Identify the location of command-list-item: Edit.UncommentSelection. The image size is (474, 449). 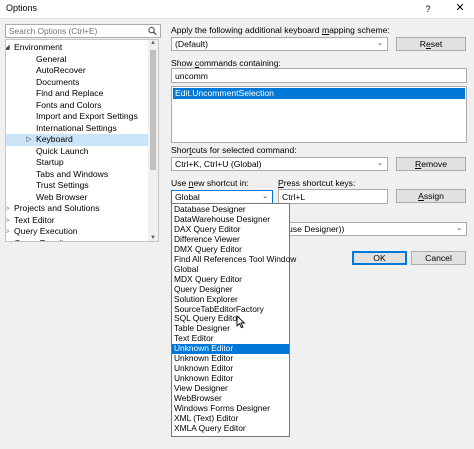
(319, 93).